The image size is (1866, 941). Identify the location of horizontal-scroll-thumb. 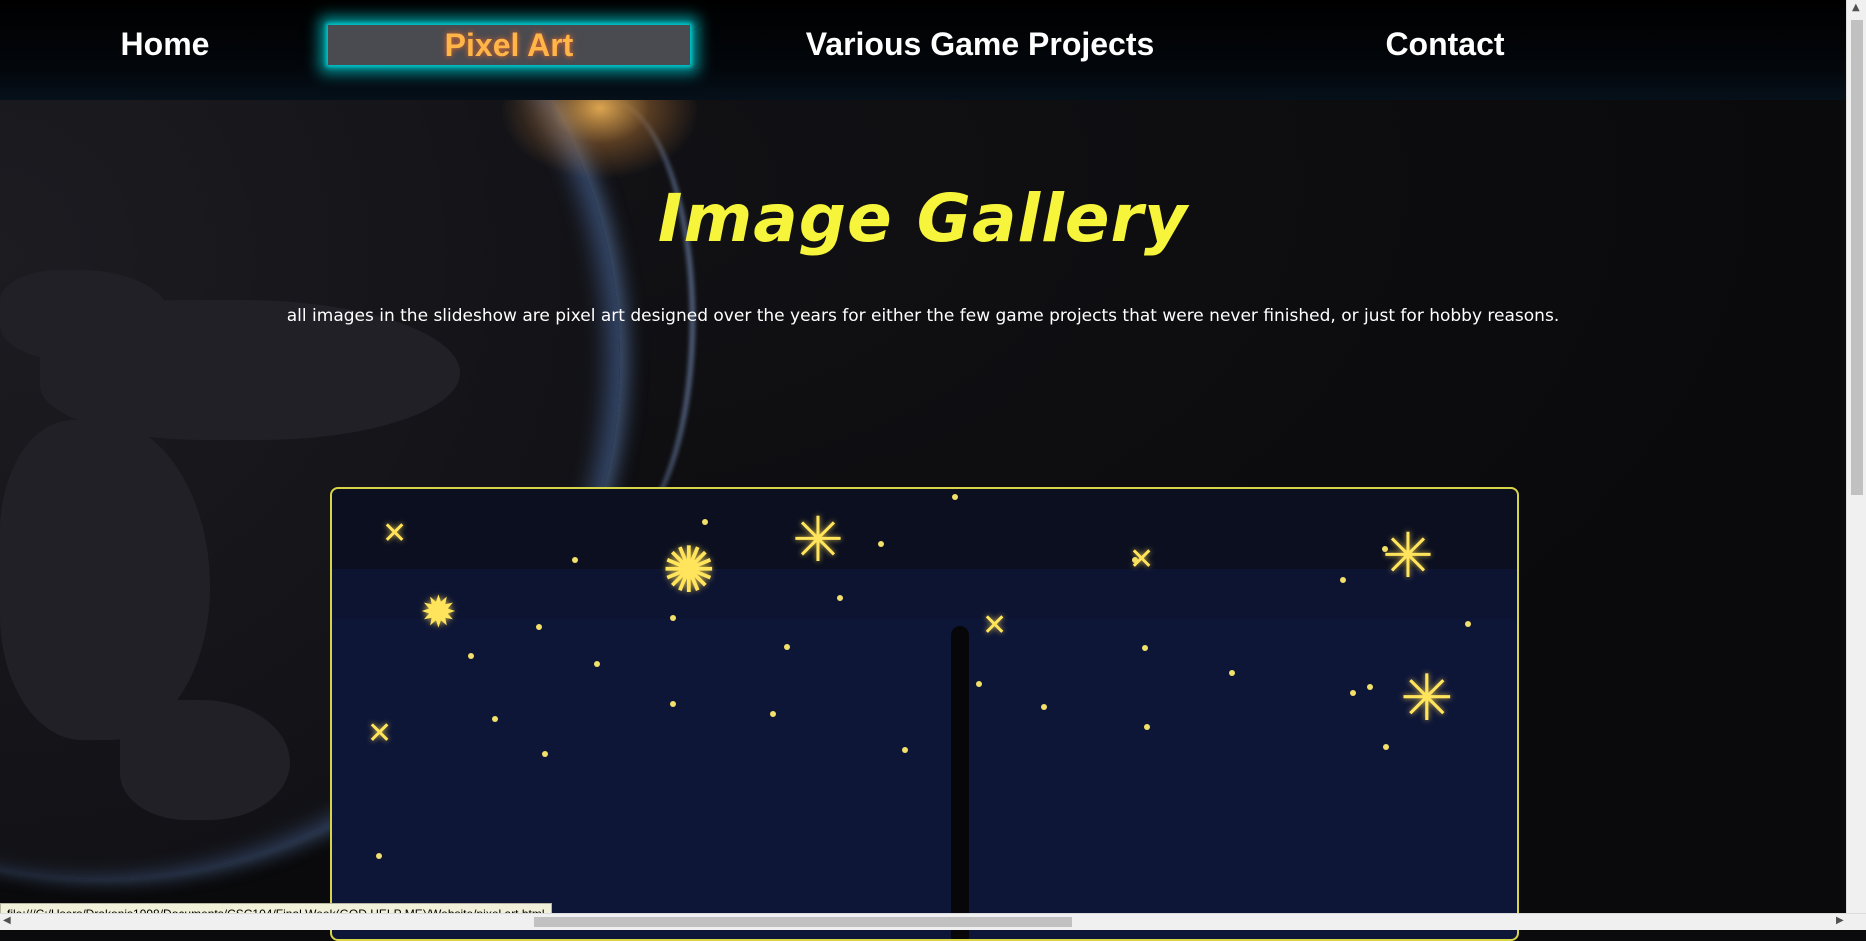
(803, 922).